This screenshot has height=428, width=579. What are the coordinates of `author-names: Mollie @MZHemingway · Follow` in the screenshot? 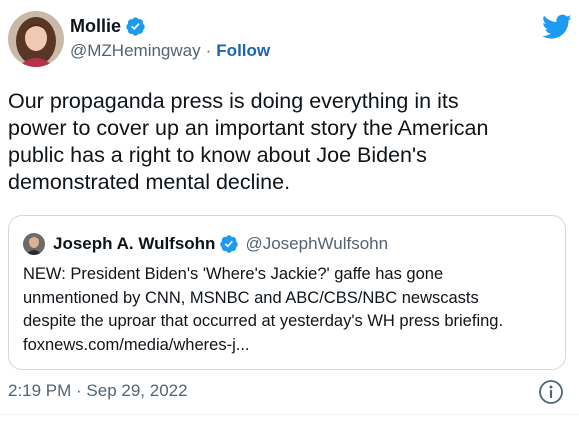 It's located at (170, 37).